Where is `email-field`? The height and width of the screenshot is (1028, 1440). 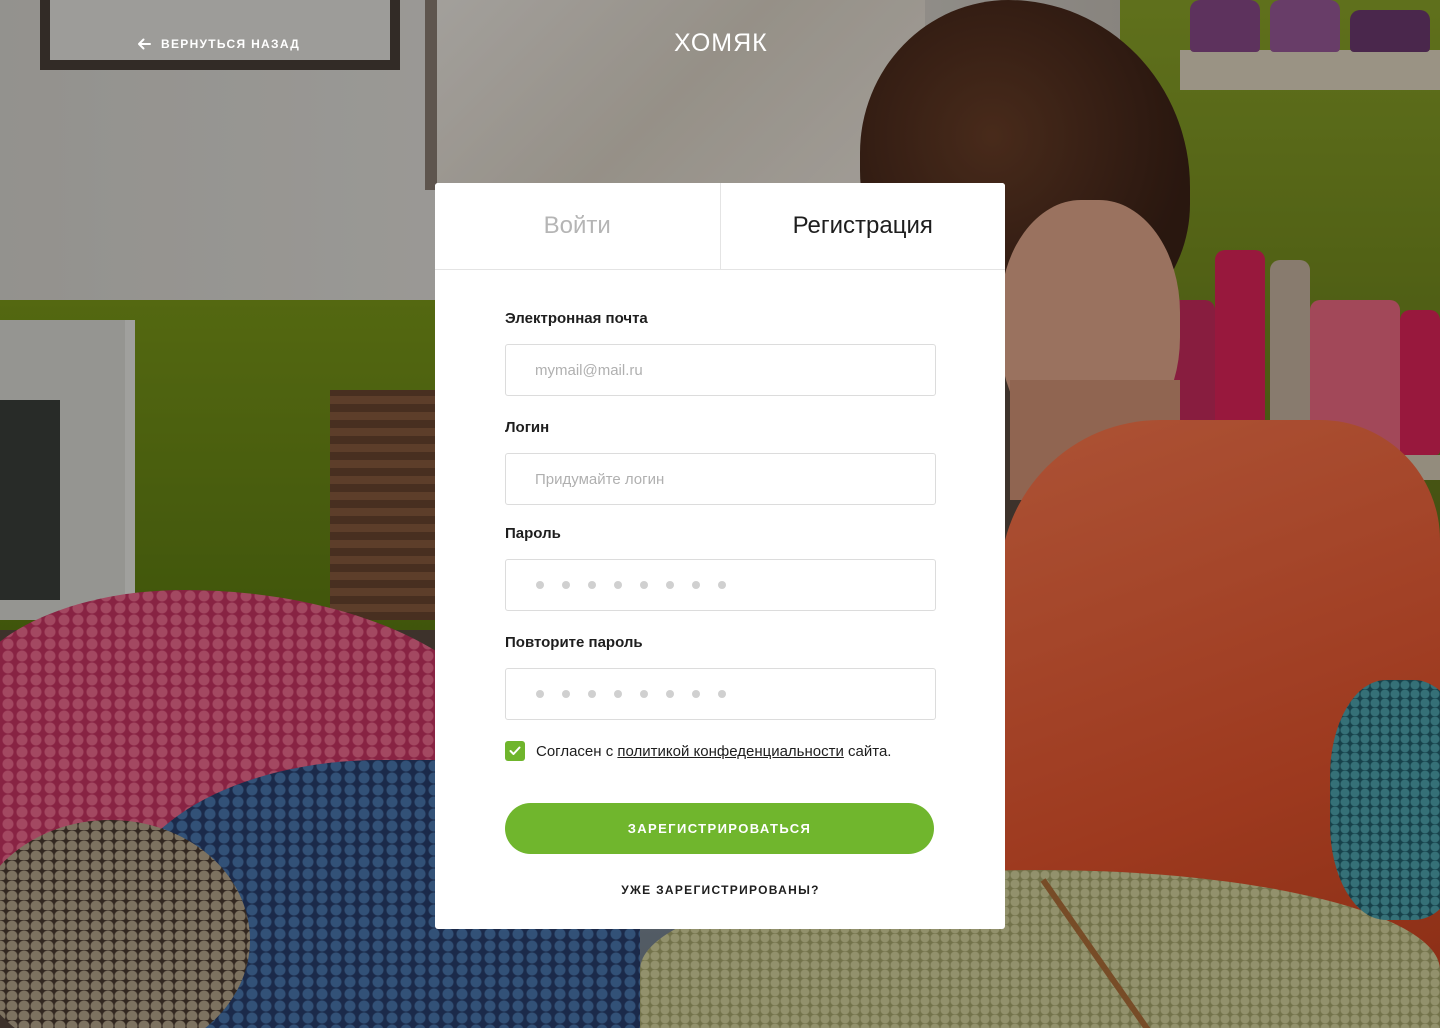 email-field is located at coordinates (720, 370).